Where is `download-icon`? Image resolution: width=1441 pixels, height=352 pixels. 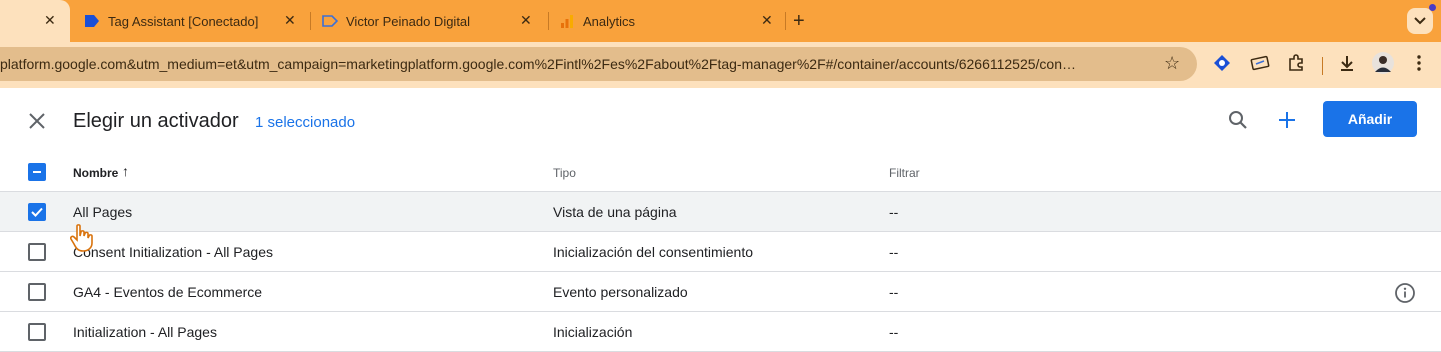
download-icon is located at coordinates (1347, 63).